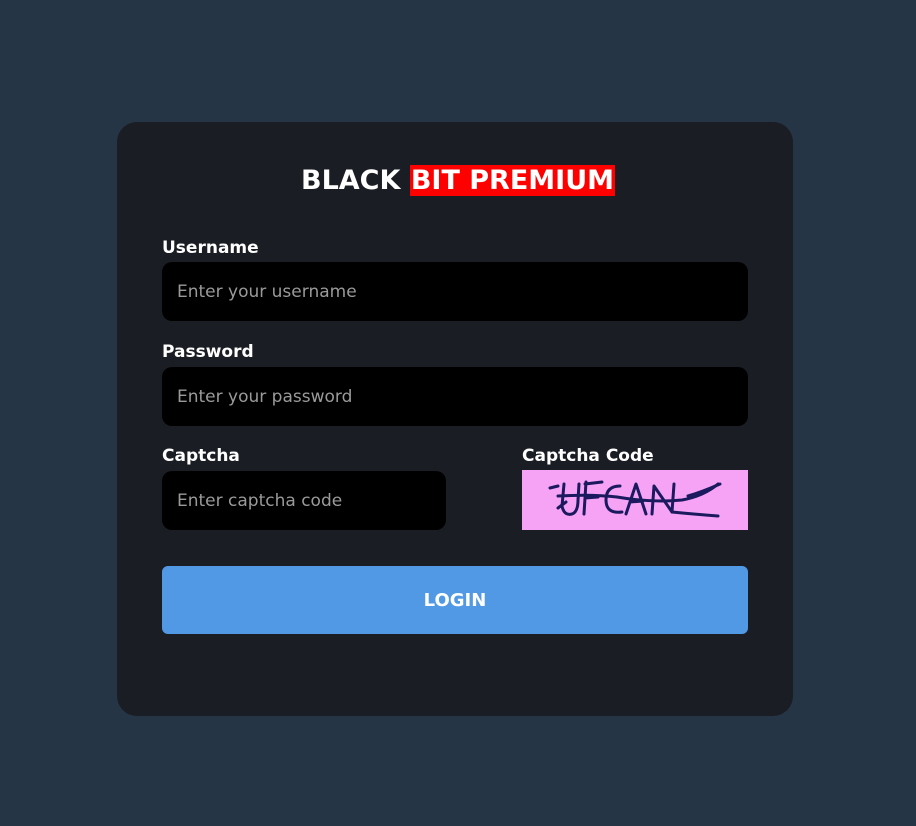 The width and height of the screenshot is (916, 826). What do you see at coordinates (210, 248) in the screenshot?
I see `username-label: Username` at bounding box center [210, 248].